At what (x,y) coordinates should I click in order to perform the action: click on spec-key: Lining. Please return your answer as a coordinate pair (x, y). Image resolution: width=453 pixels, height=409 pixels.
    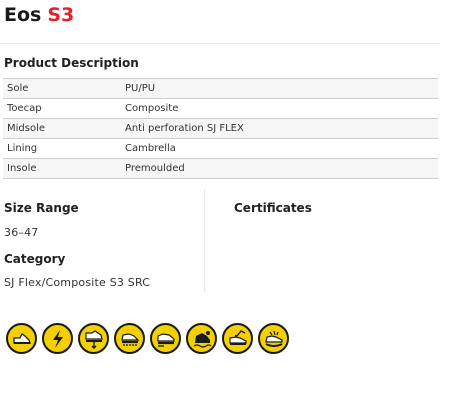
    Looking at the image, I should click on (62, 148).